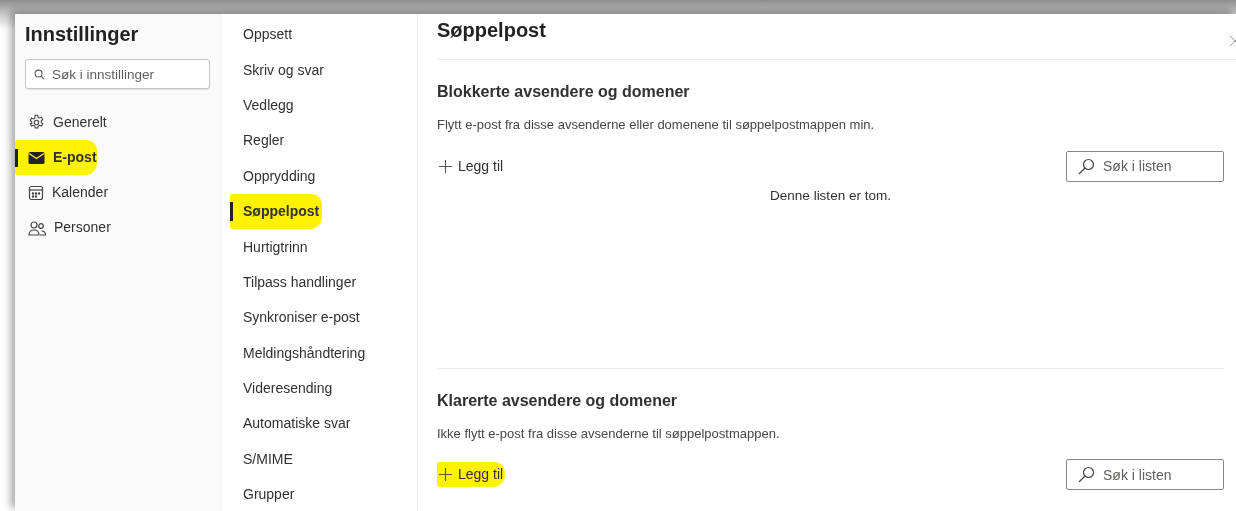  I want to click on section-description: Flytt e-post fra disse avsenderne eller domenene til søppelpostmappen min., so click(656, 125).